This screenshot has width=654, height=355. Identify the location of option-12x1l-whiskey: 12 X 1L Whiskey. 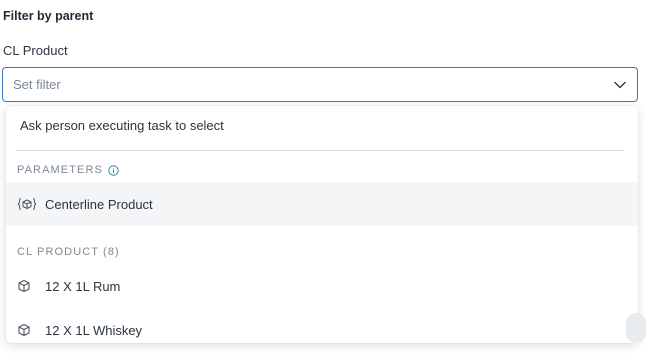
(322, 325).